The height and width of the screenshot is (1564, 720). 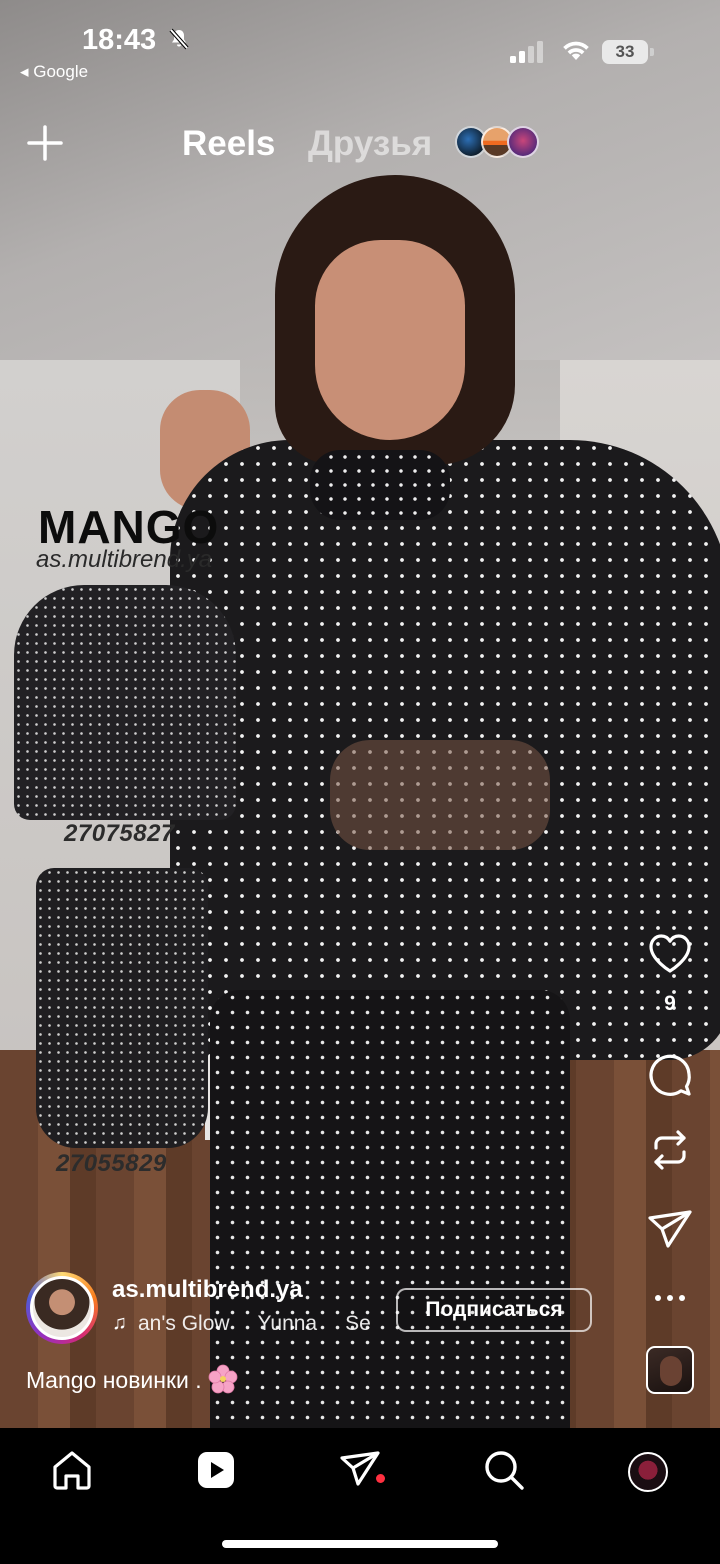 What do you see at coordinates (360, 1496) in the screenshot?
I see `bottom-navigation` at bounding box center [360, 1496].